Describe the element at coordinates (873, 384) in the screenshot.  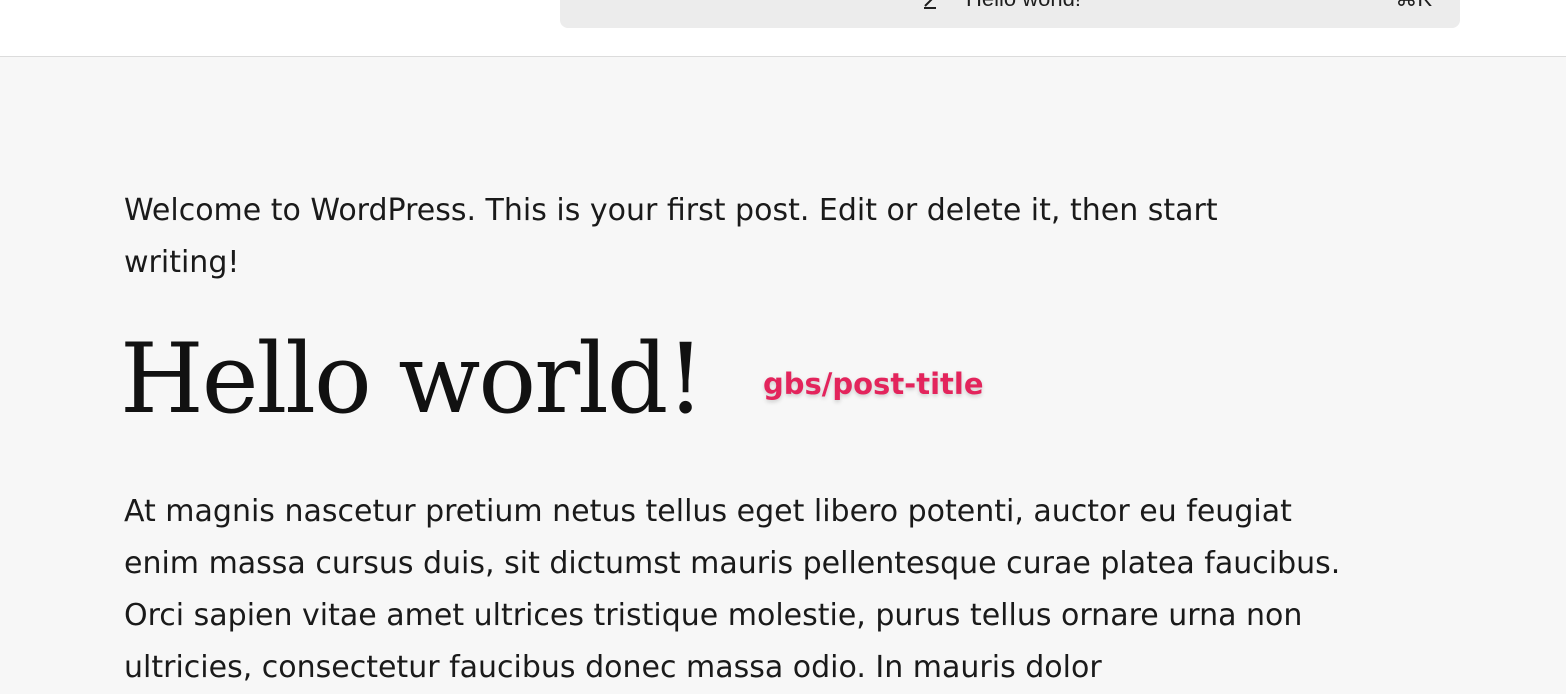
I see `block-name-label: gbs/post-title` at that location.